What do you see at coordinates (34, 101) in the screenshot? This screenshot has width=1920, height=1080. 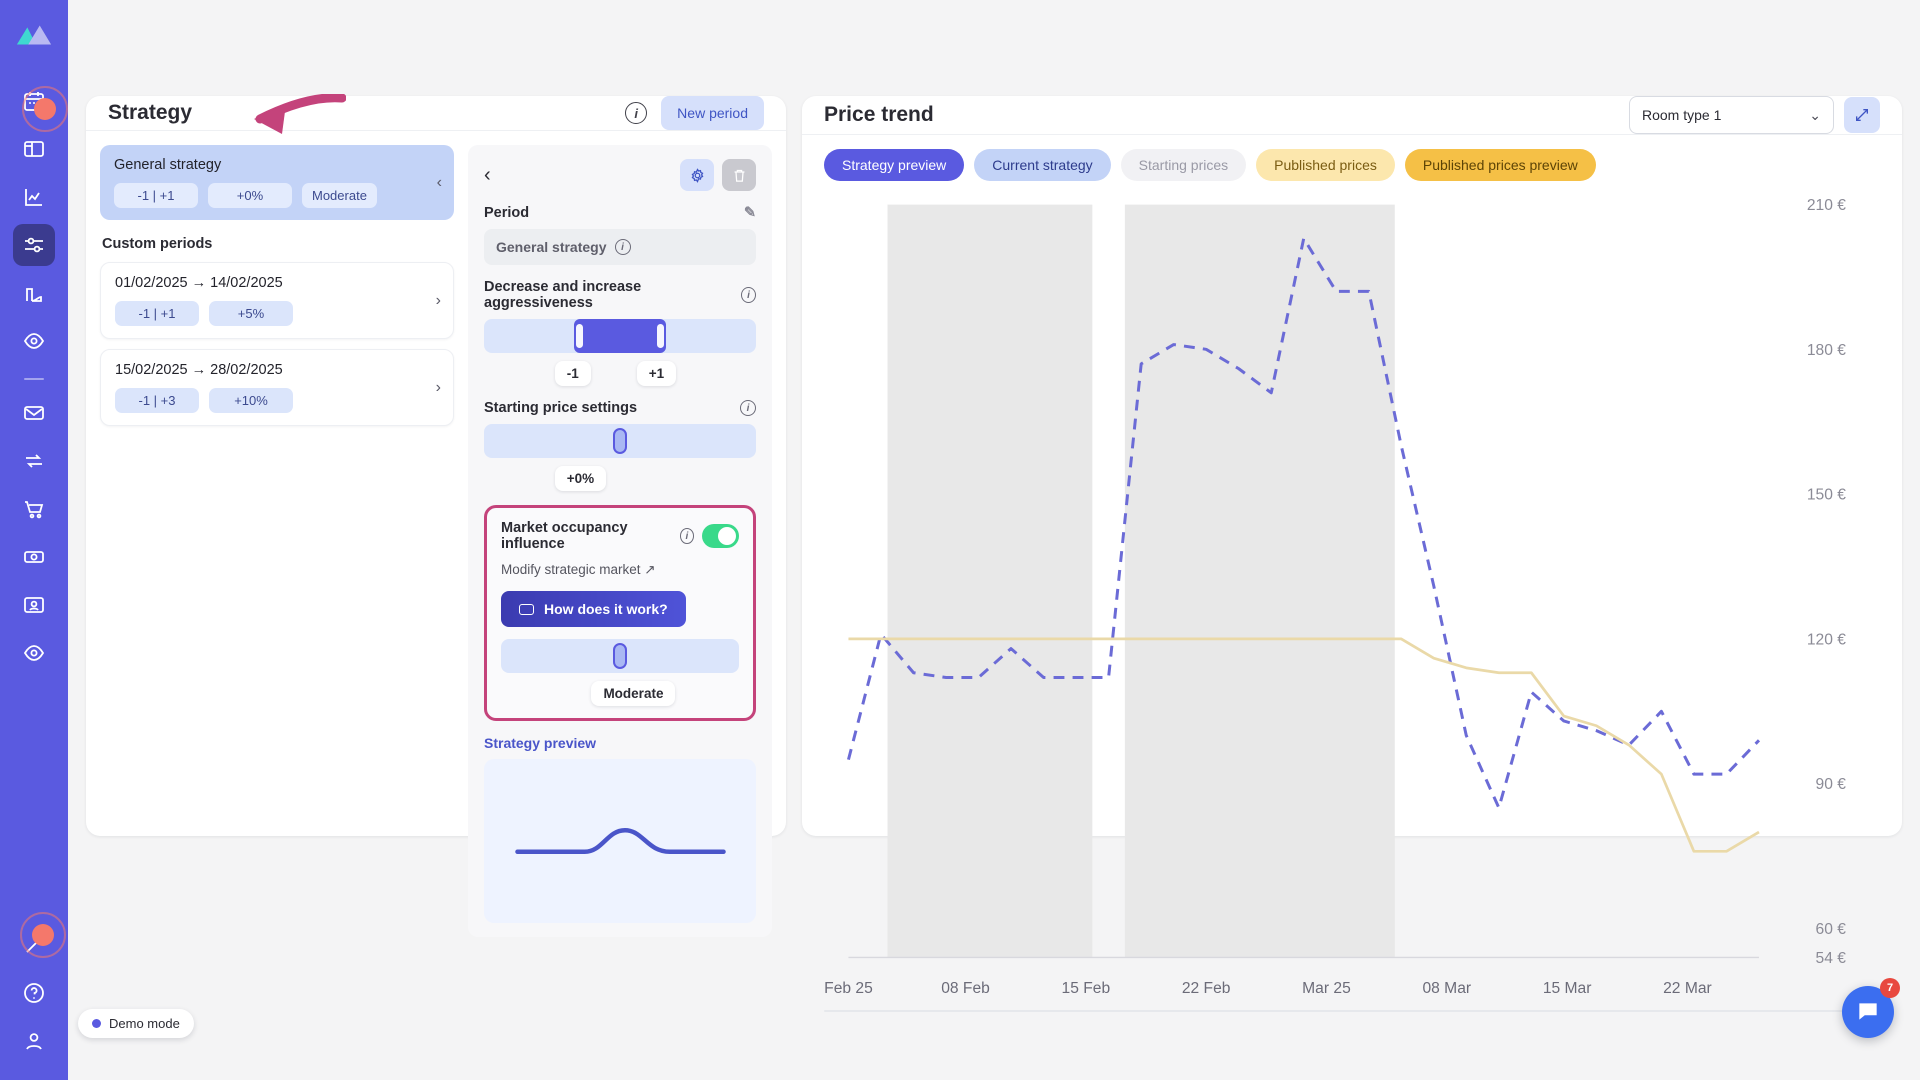 I see `sidebar-item-calendar` at bounding box center [34, 101].